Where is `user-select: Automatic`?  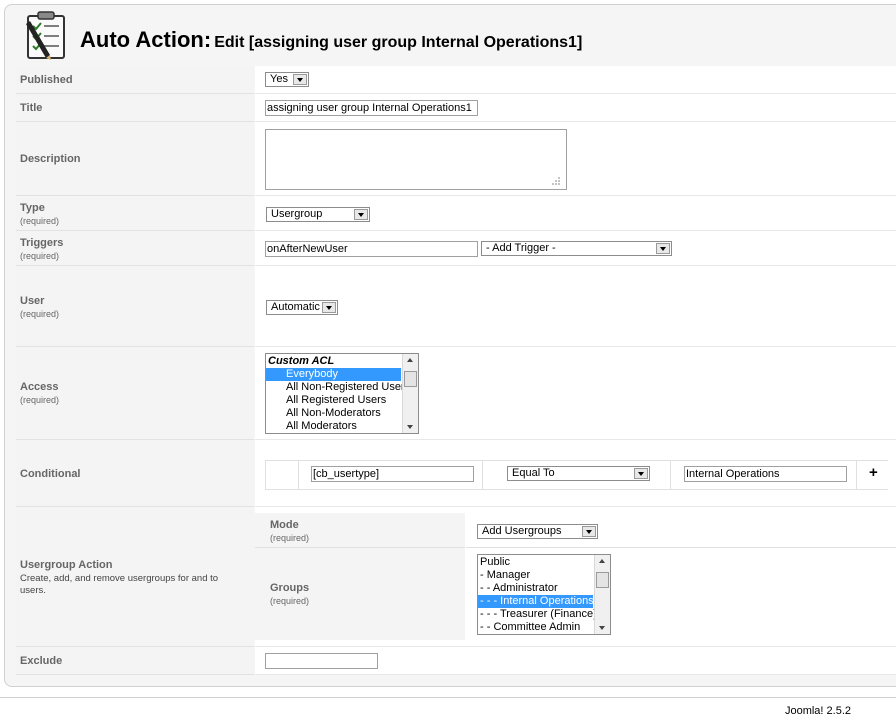 user-select: Automatic is located at coordinates (302, 307).